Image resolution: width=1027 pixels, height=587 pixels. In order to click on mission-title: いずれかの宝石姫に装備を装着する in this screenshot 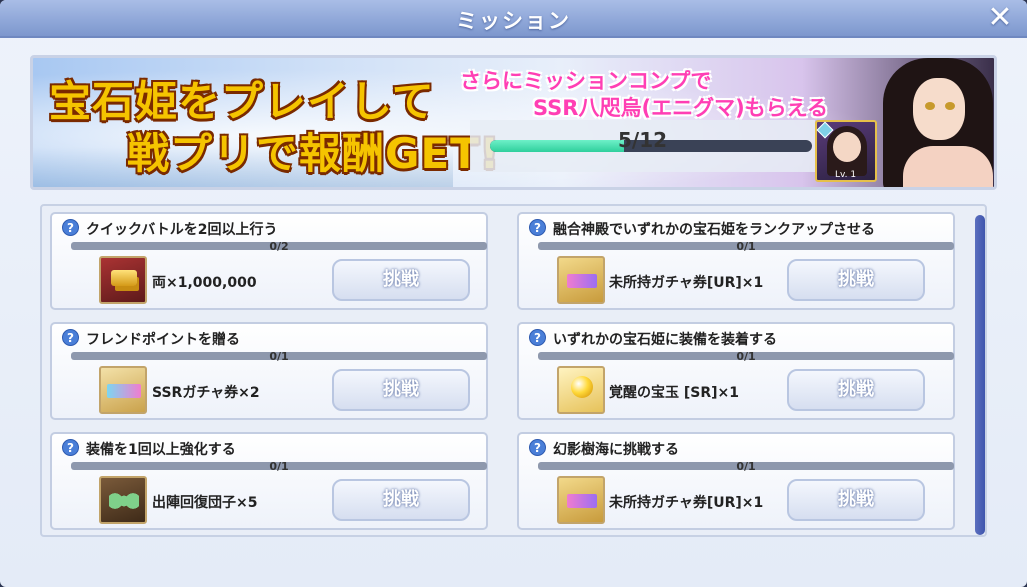, I will do `click(665, 340)`.